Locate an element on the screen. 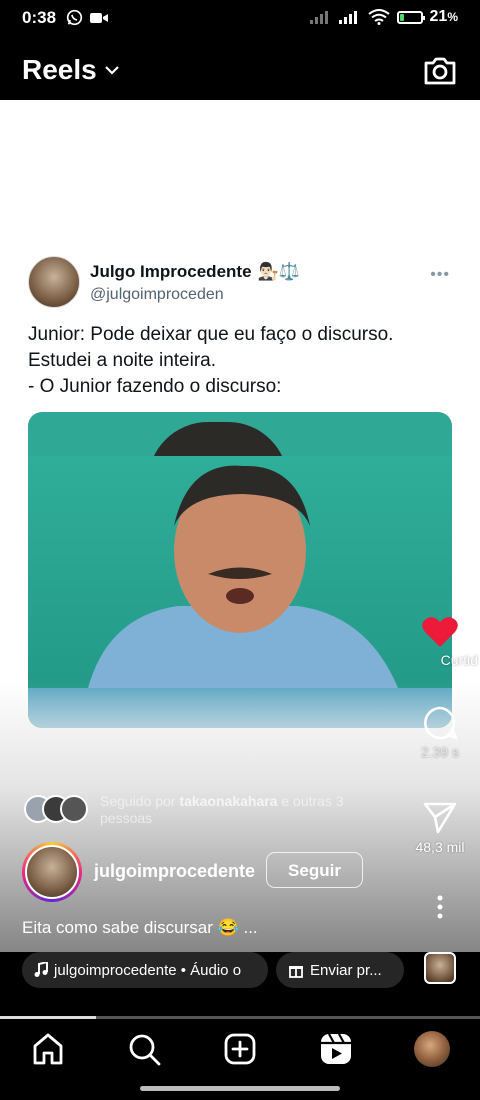  audio-pill: julgoimprocedente • Áudio o is located at coordinates (145, 970).